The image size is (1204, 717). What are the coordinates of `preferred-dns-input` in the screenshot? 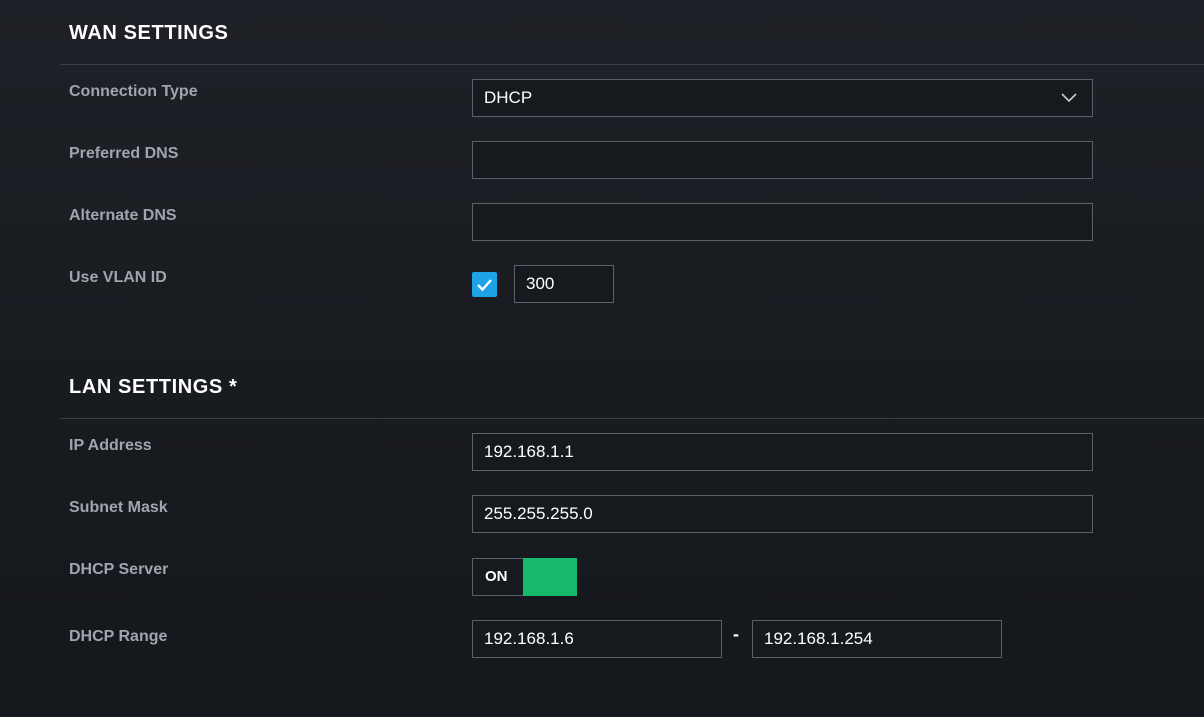 It's located at (782, 160).